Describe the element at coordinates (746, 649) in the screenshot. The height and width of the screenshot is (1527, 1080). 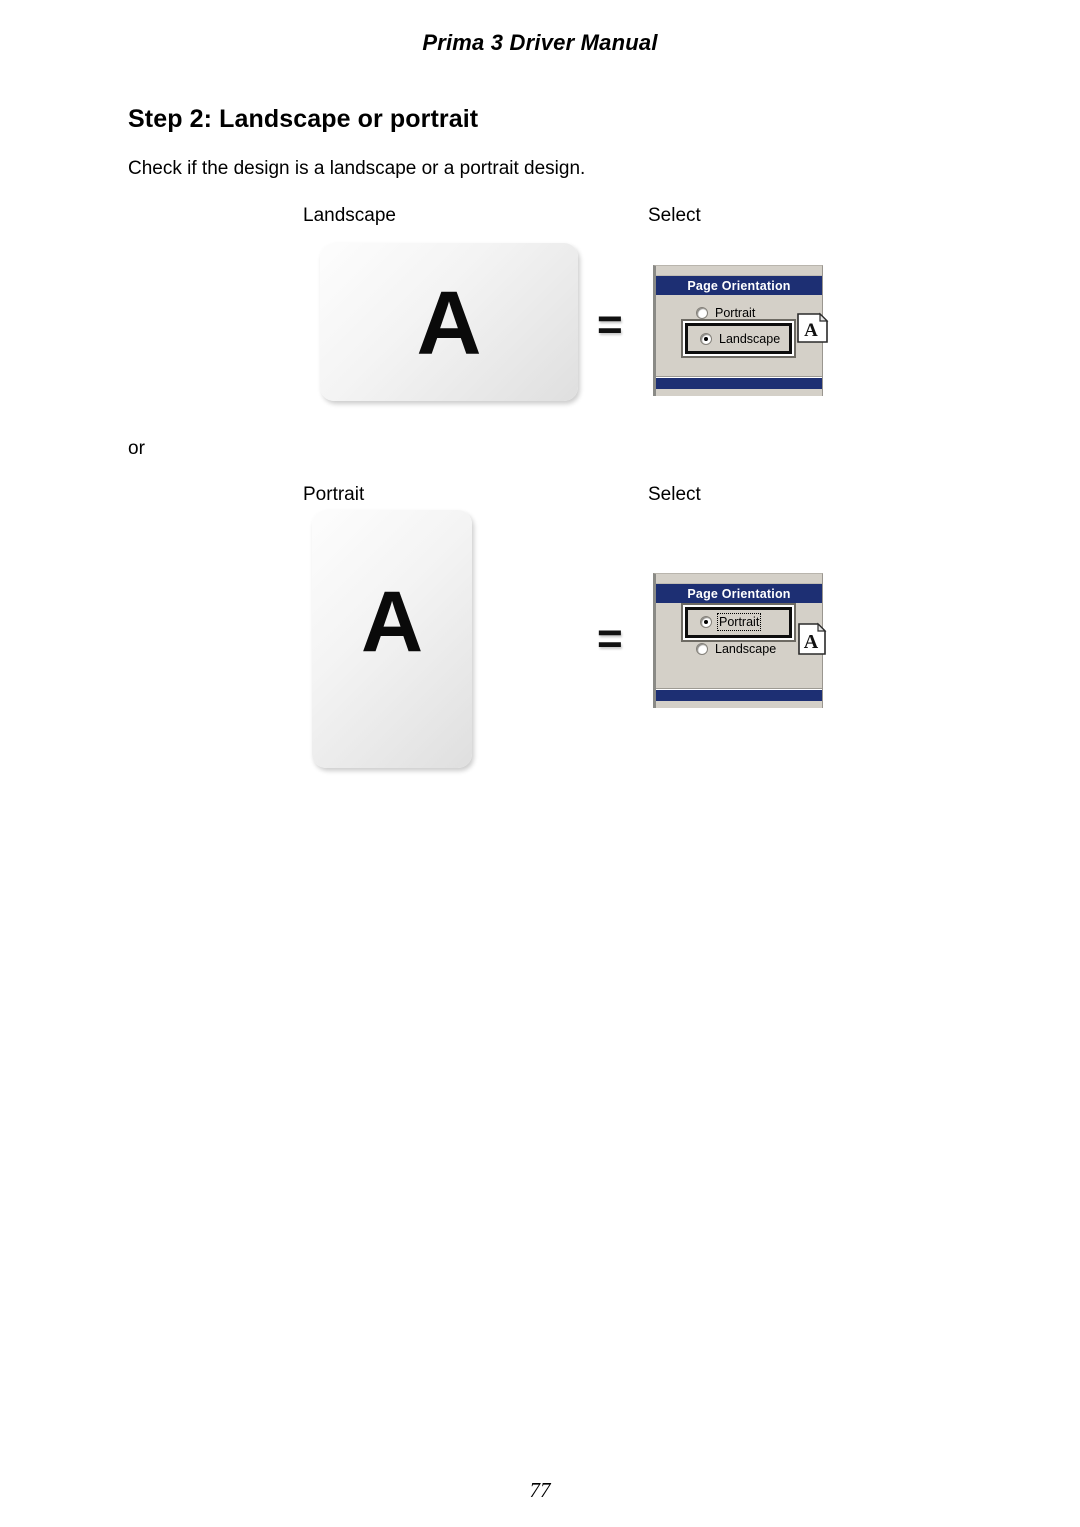
I see `radio-landscape-label: Landscape` at that location.